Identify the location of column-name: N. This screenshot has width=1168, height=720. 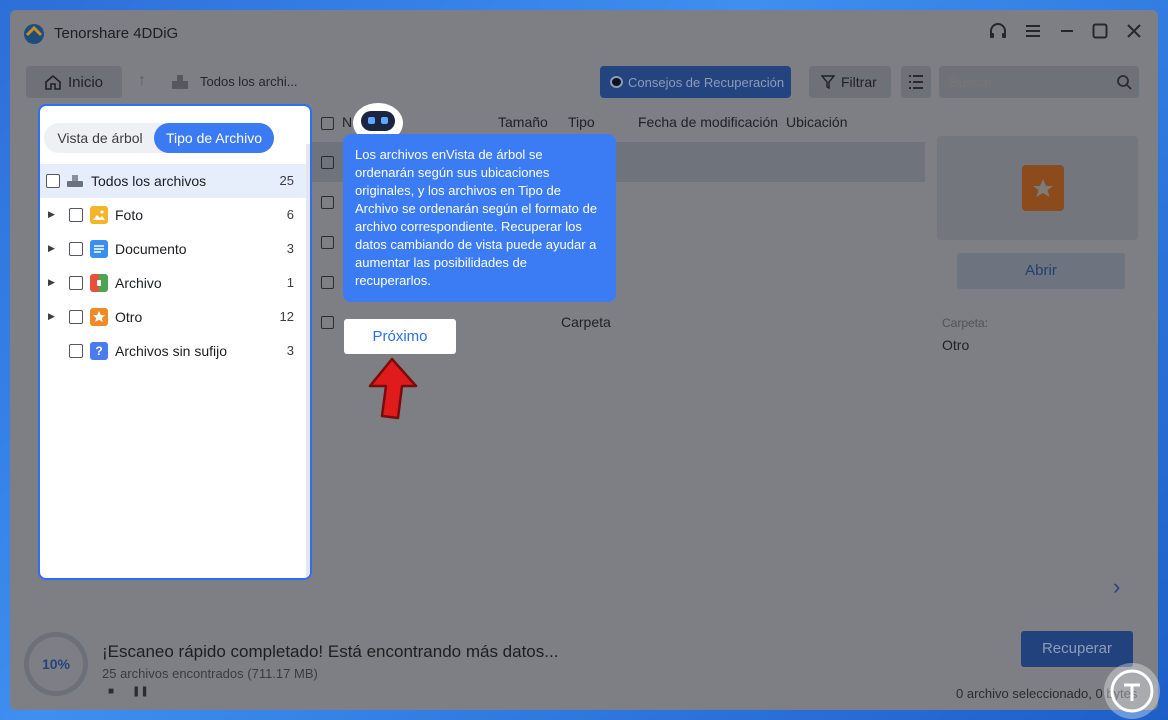
(347, 122).